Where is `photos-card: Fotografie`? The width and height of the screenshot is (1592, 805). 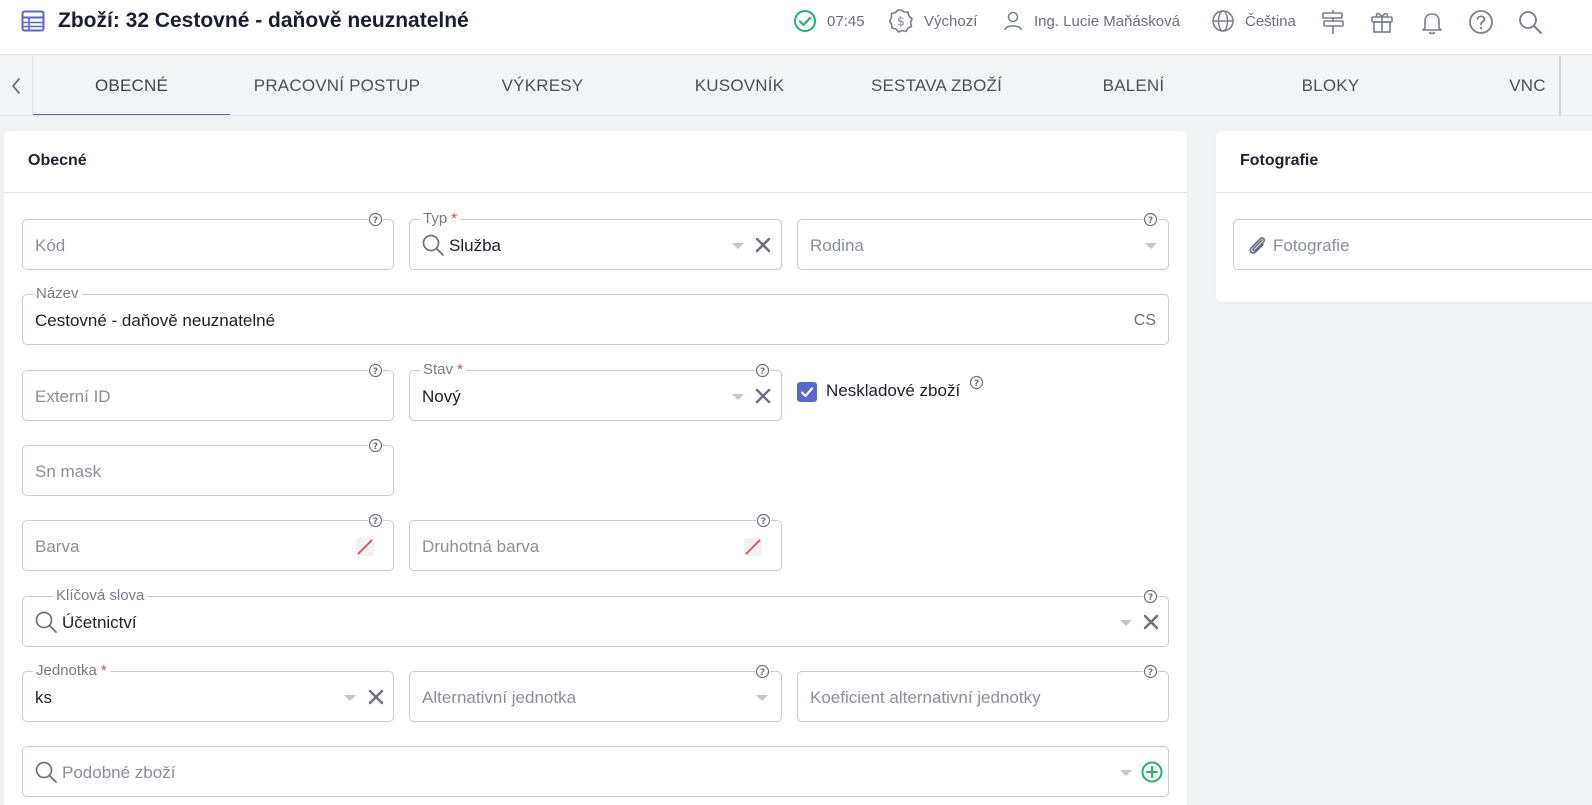 photos-card: Fotografie is located at coordinates (1404, 216).